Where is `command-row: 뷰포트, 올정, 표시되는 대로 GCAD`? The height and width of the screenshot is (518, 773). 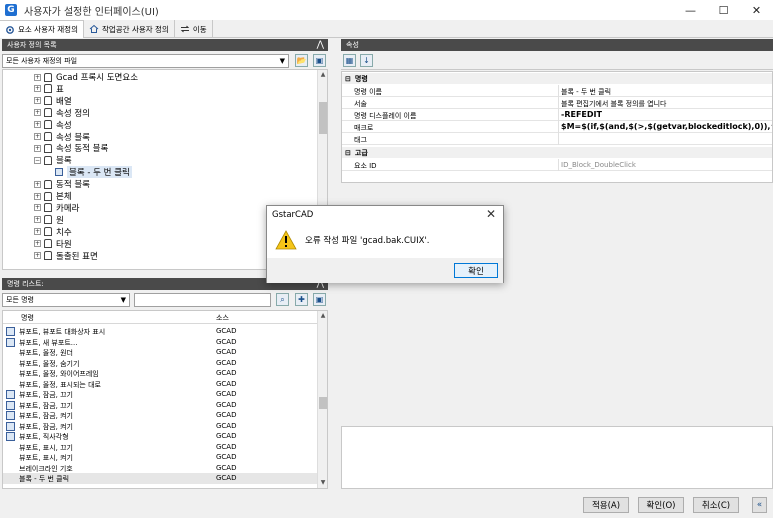 command-row: 뷰포트, 올정, 표시되는 대로 GCAD is located at coordinates (161, 384).